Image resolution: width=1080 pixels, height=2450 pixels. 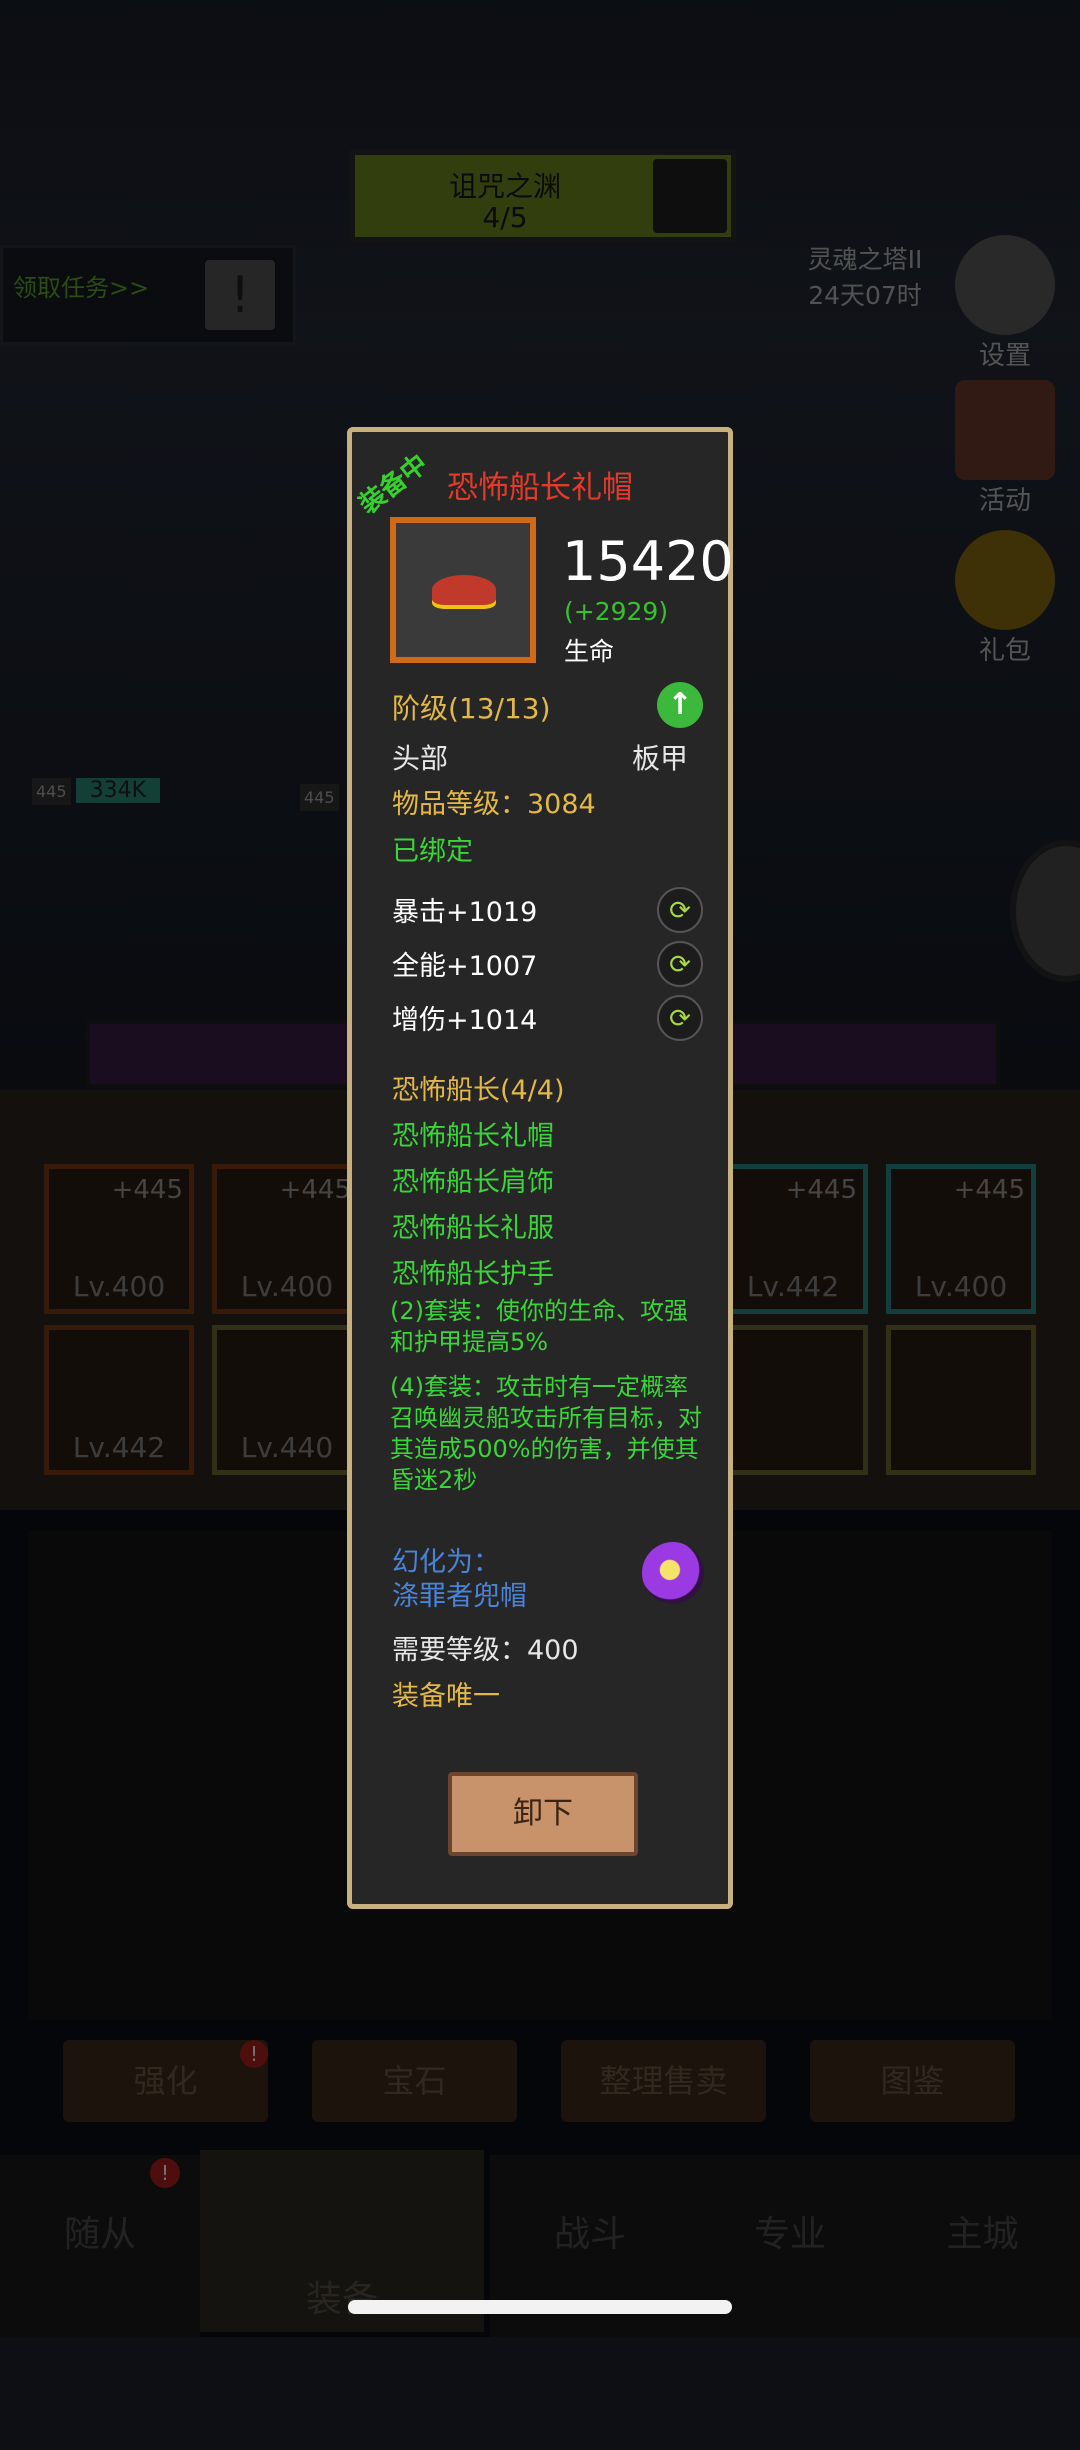 What do you see at coordinates (420, 758) in the screenshot?
I see `item-slot-type: 头部` at bounding box center [420, 758].